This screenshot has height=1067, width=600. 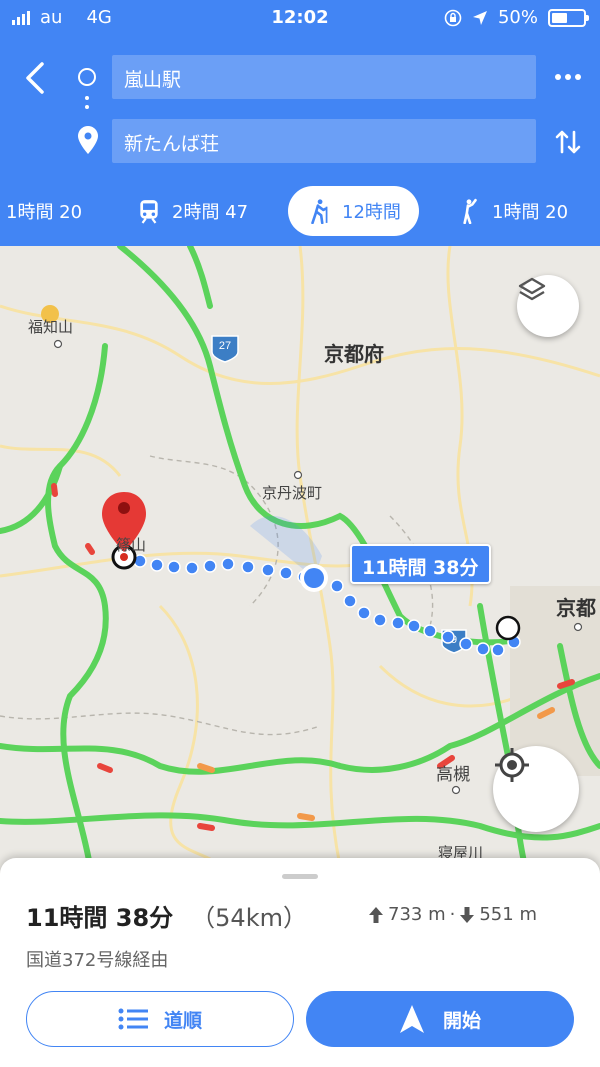 I want to click on route-summary: 11時間 38分 （54km）, so click(x=166, y=915).